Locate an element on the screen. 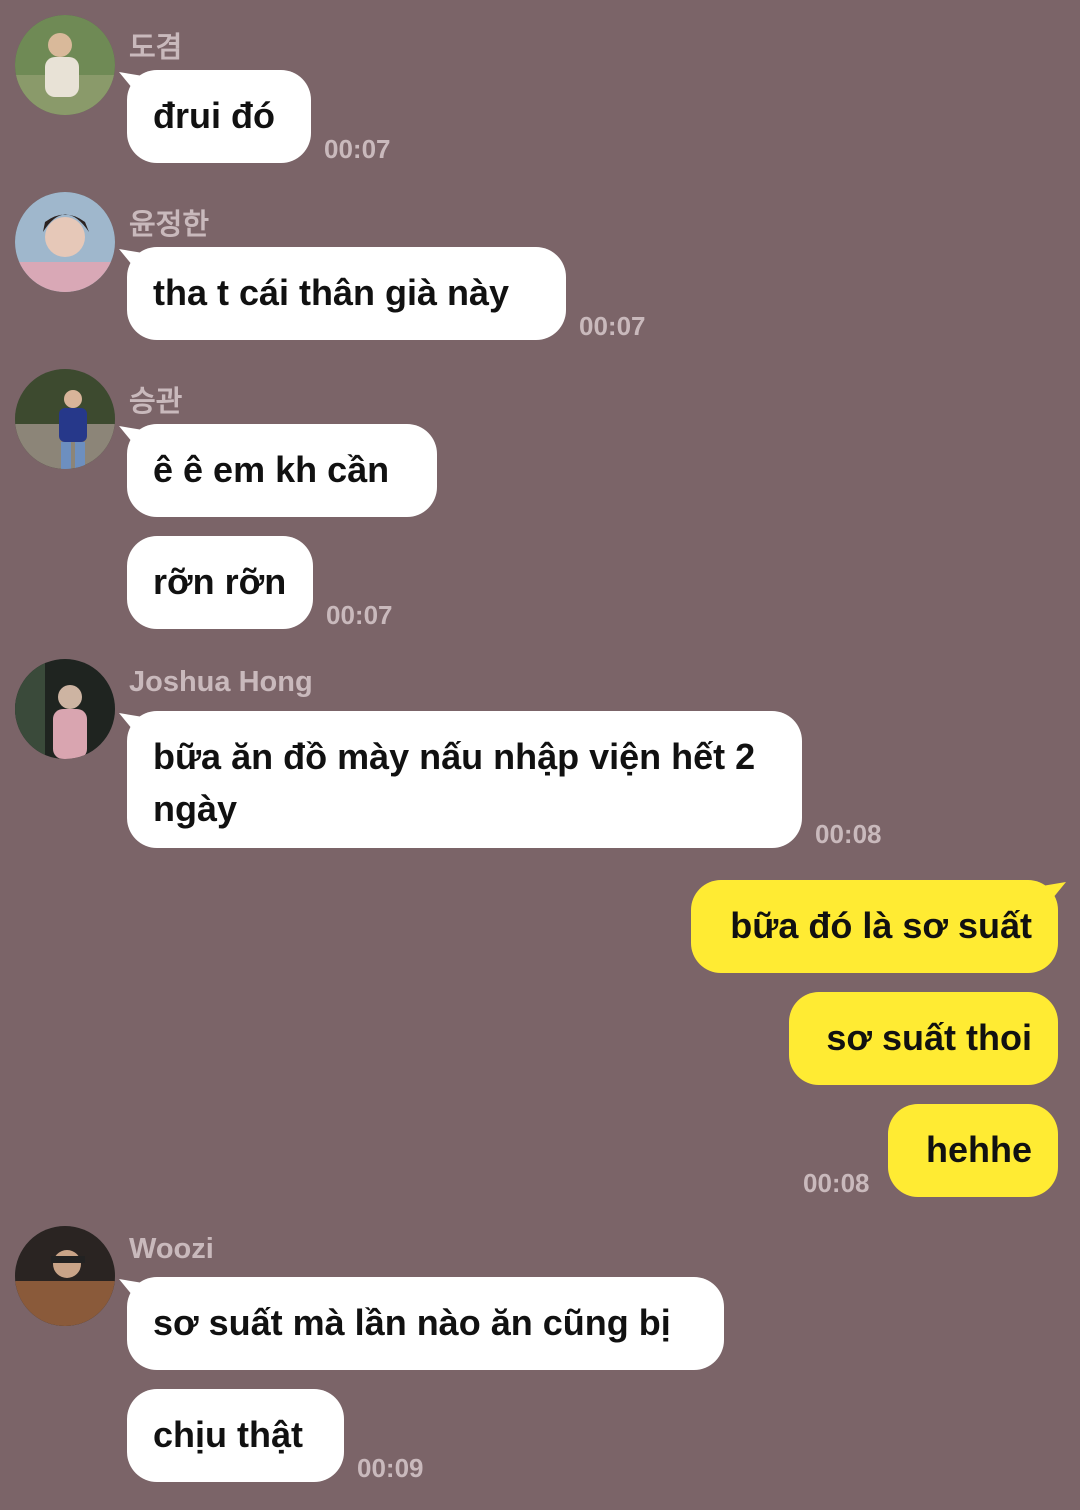 The width and height of the screenshot is (1080, 1510). sender-name: Woozi is located at coordinates (171, 1249).